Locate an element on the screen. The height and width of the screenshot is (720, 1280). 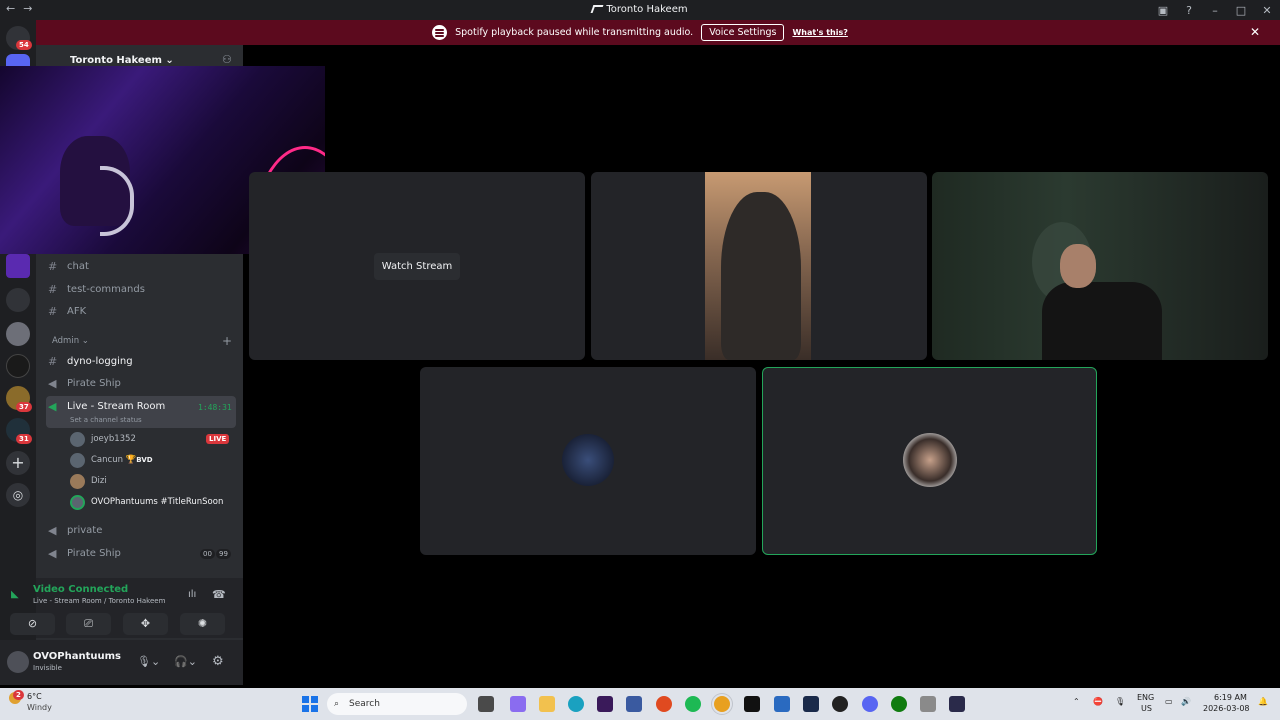
channel-dyno-logging: # dyno-logging is located at coordinates (90, 361).